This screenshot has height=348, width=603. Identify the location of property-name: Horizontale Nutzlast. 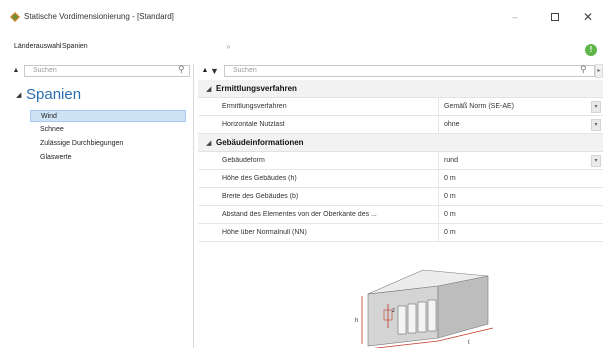
(253, 124).